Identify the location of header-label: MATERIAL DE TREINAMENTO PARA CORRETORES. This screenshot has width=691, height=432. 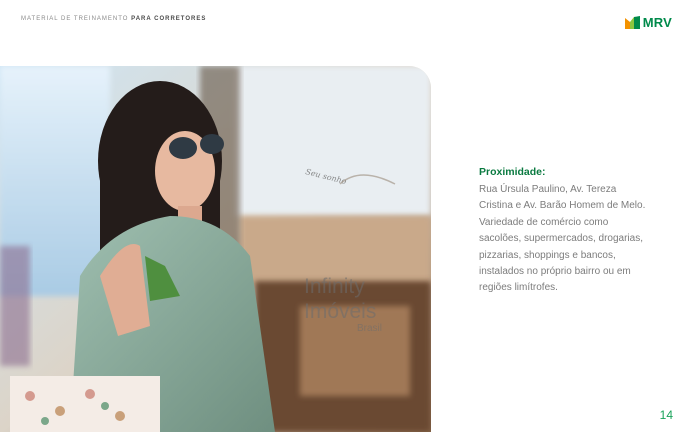
(113, 19).